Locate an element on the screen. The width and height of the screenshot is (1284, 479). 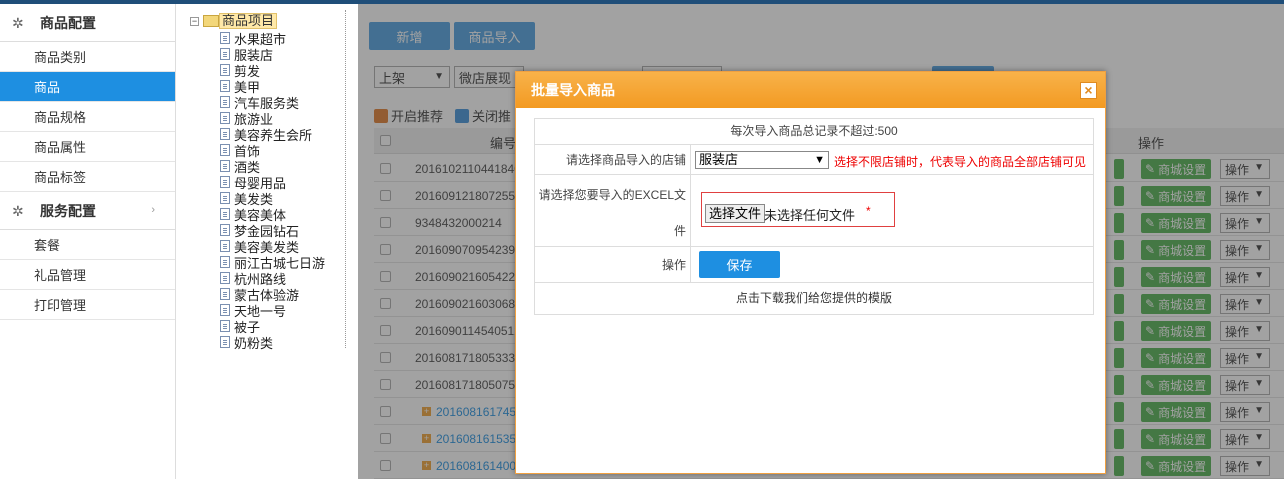
chevron-right-icon: › is located at coordinates (153, 210).